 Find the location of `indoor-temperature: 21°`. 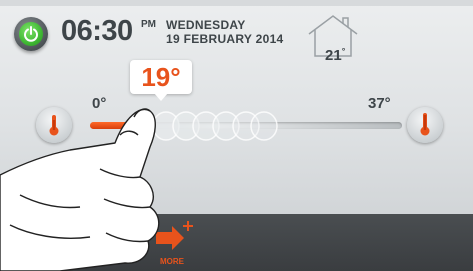

indoor-temperature: 21° is located at coordinates (335, 55).